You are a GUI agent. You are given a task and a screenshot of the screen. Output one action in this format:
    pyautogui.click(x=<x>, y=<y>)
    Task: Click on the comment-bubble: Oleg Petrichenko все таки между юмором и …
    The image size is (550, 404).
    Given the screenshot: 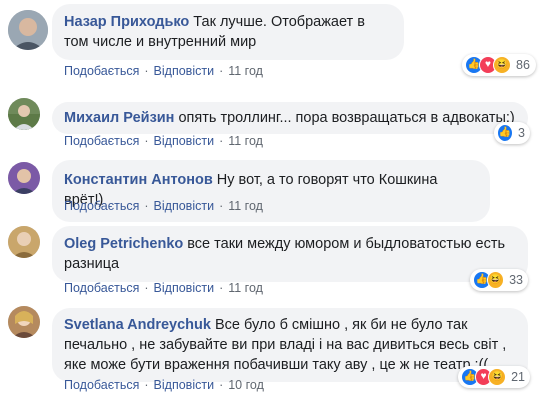 What is the action you would take?
    pyautogui.click(x=290, y=254)
    